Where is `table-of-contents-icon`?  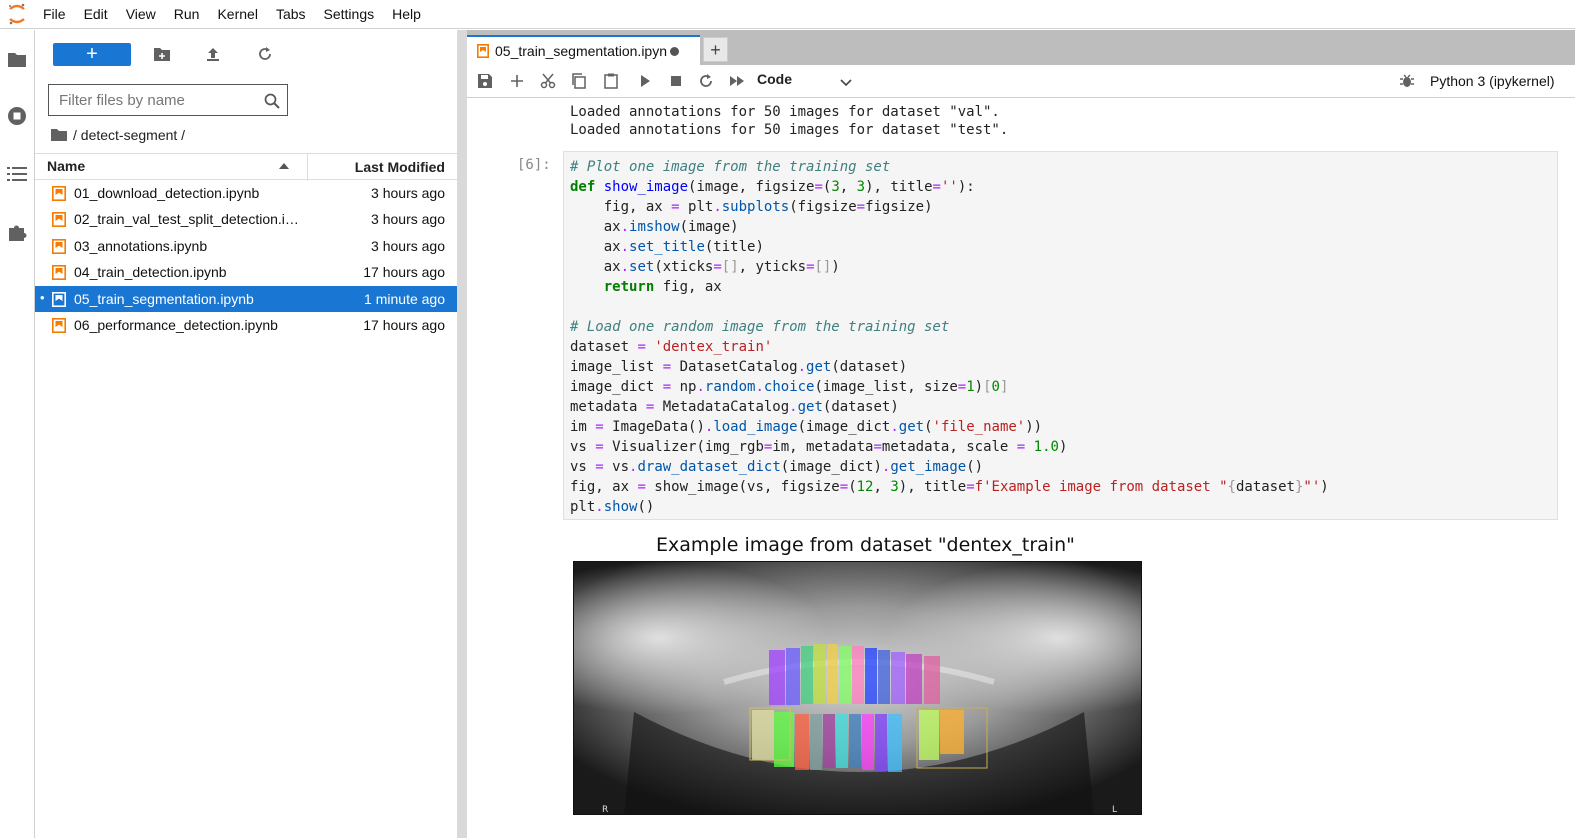 table-of-contents-icon is located at coordinates (17, 174).